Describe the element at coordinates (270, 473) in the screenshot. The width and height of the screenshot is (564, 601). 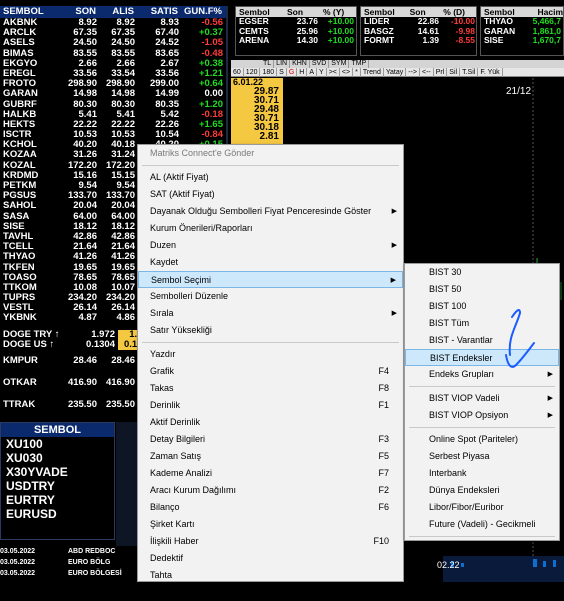
I see `menu-item-kademe-analizi: Kademe Analizi F7` at that location.